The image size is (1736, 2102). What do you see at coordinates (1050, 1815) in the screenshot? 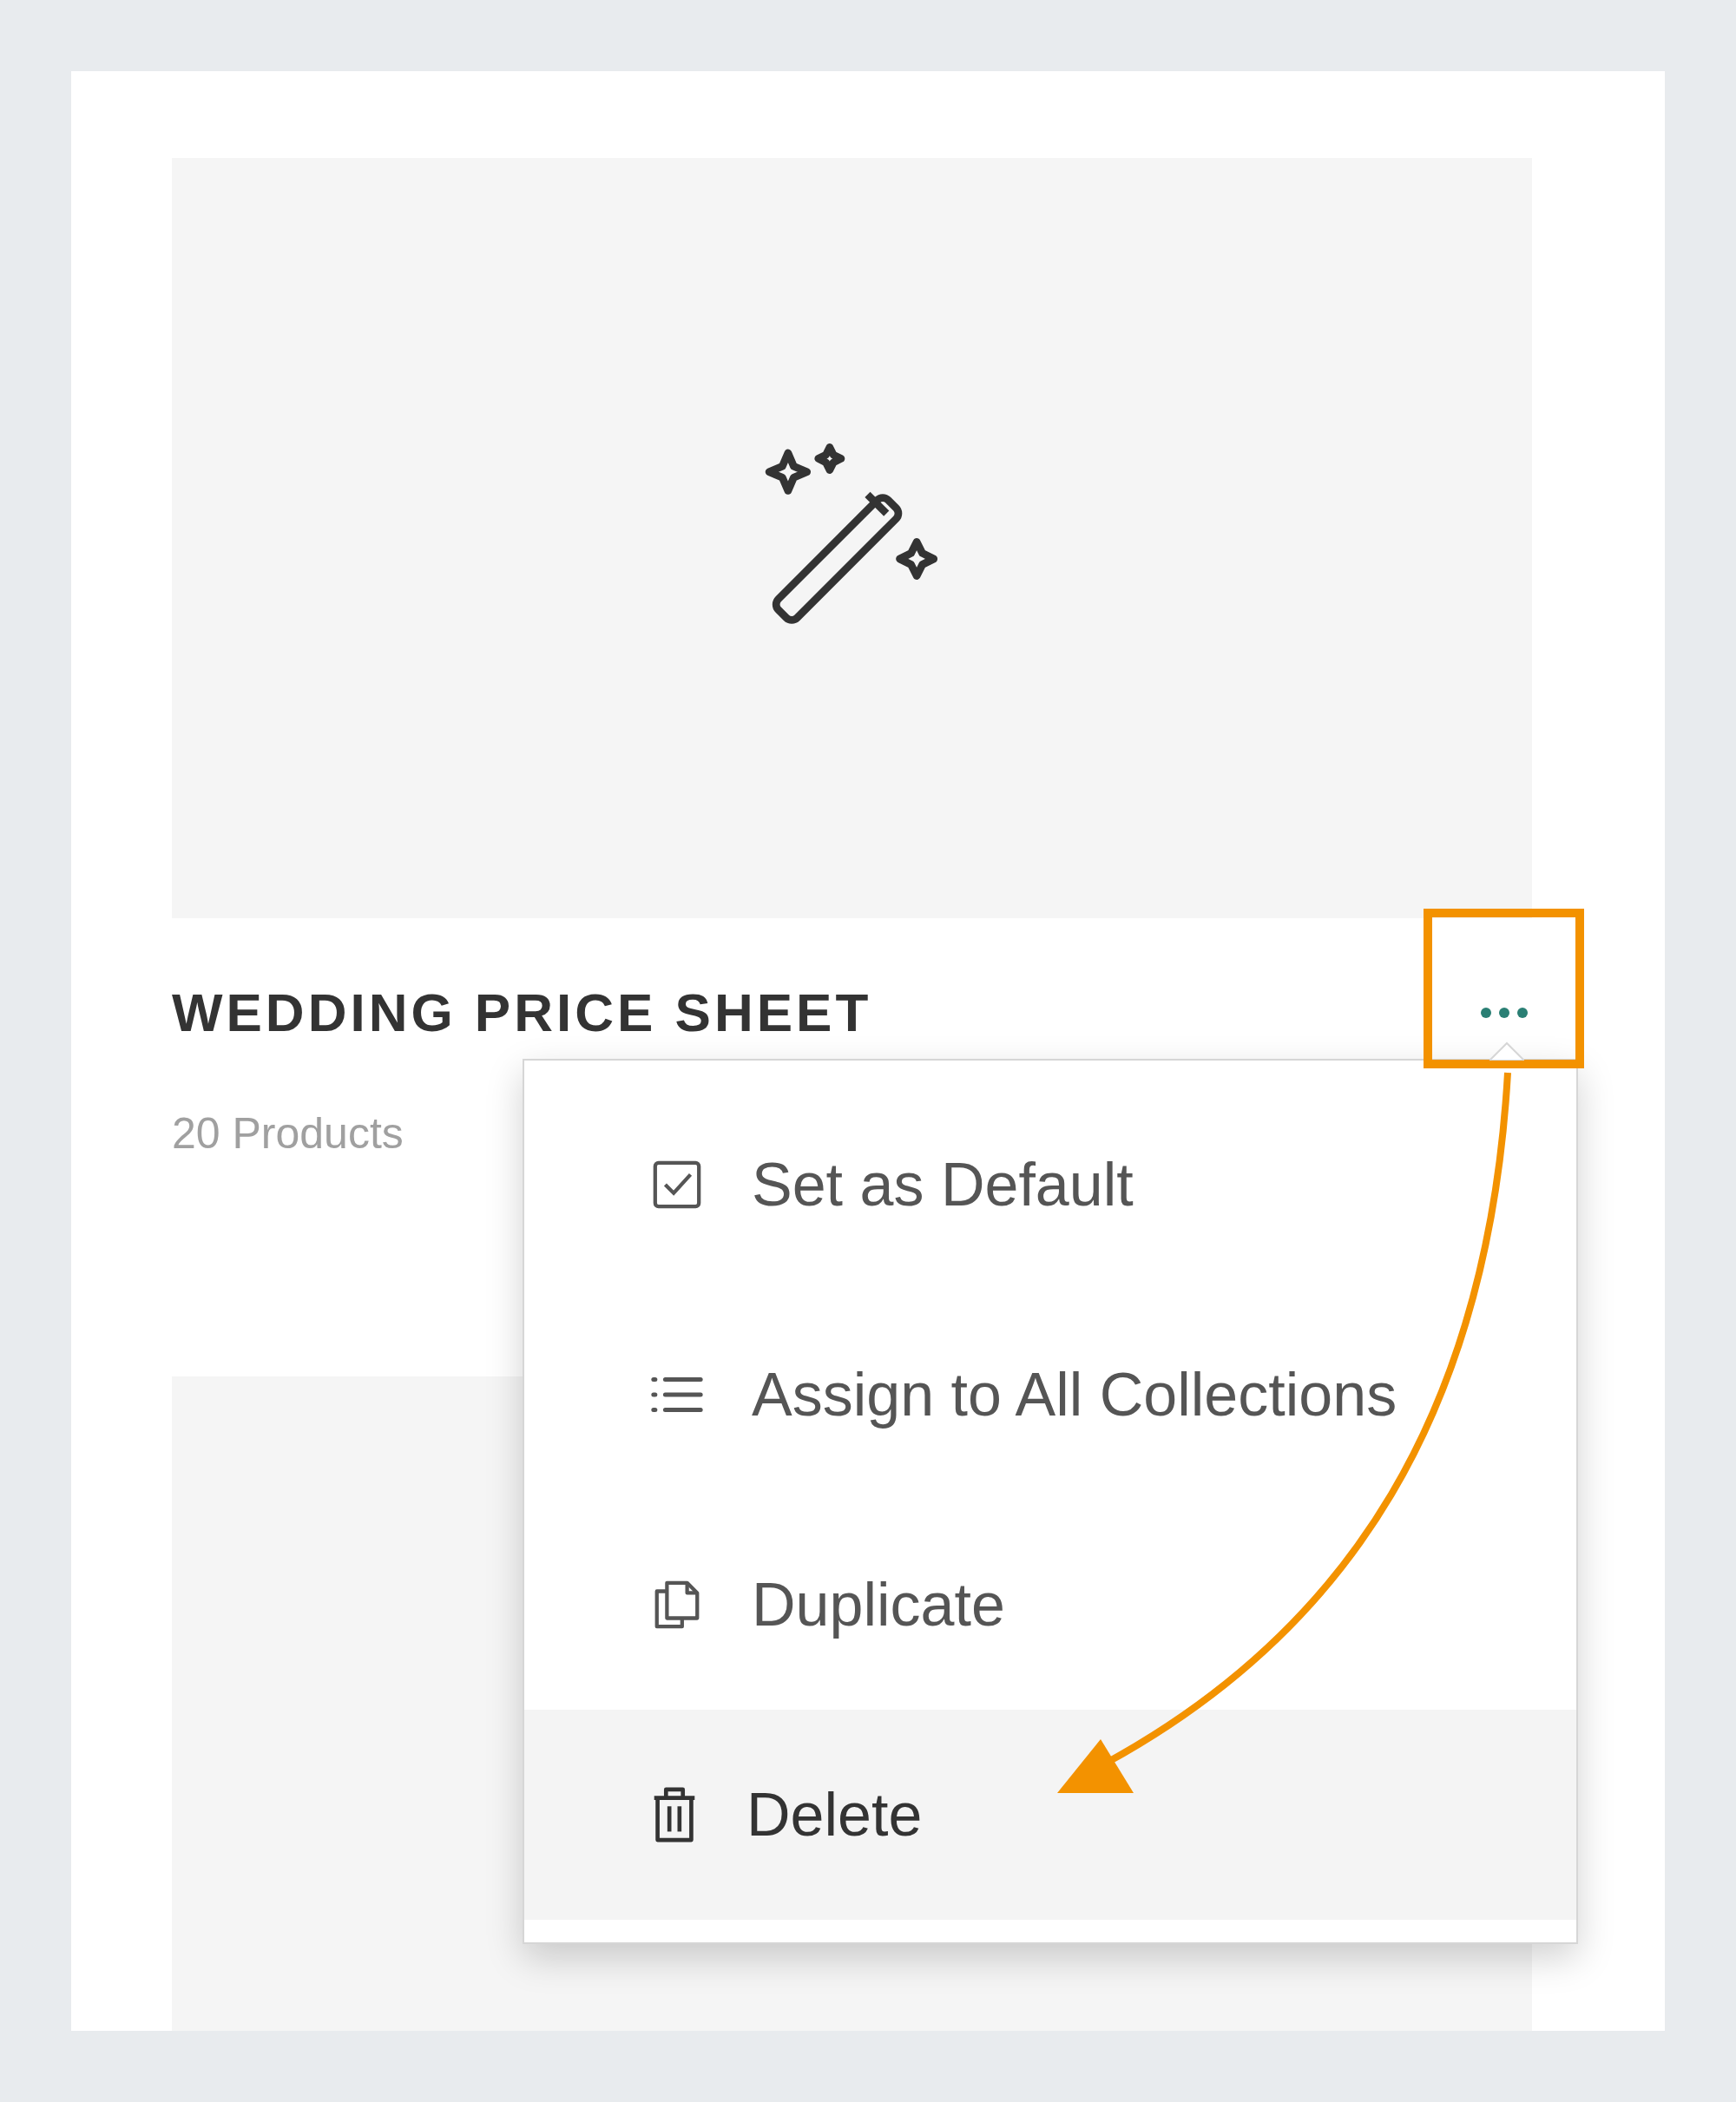
I see `menu-item: Delete` at bounding box center [1050, 1815].